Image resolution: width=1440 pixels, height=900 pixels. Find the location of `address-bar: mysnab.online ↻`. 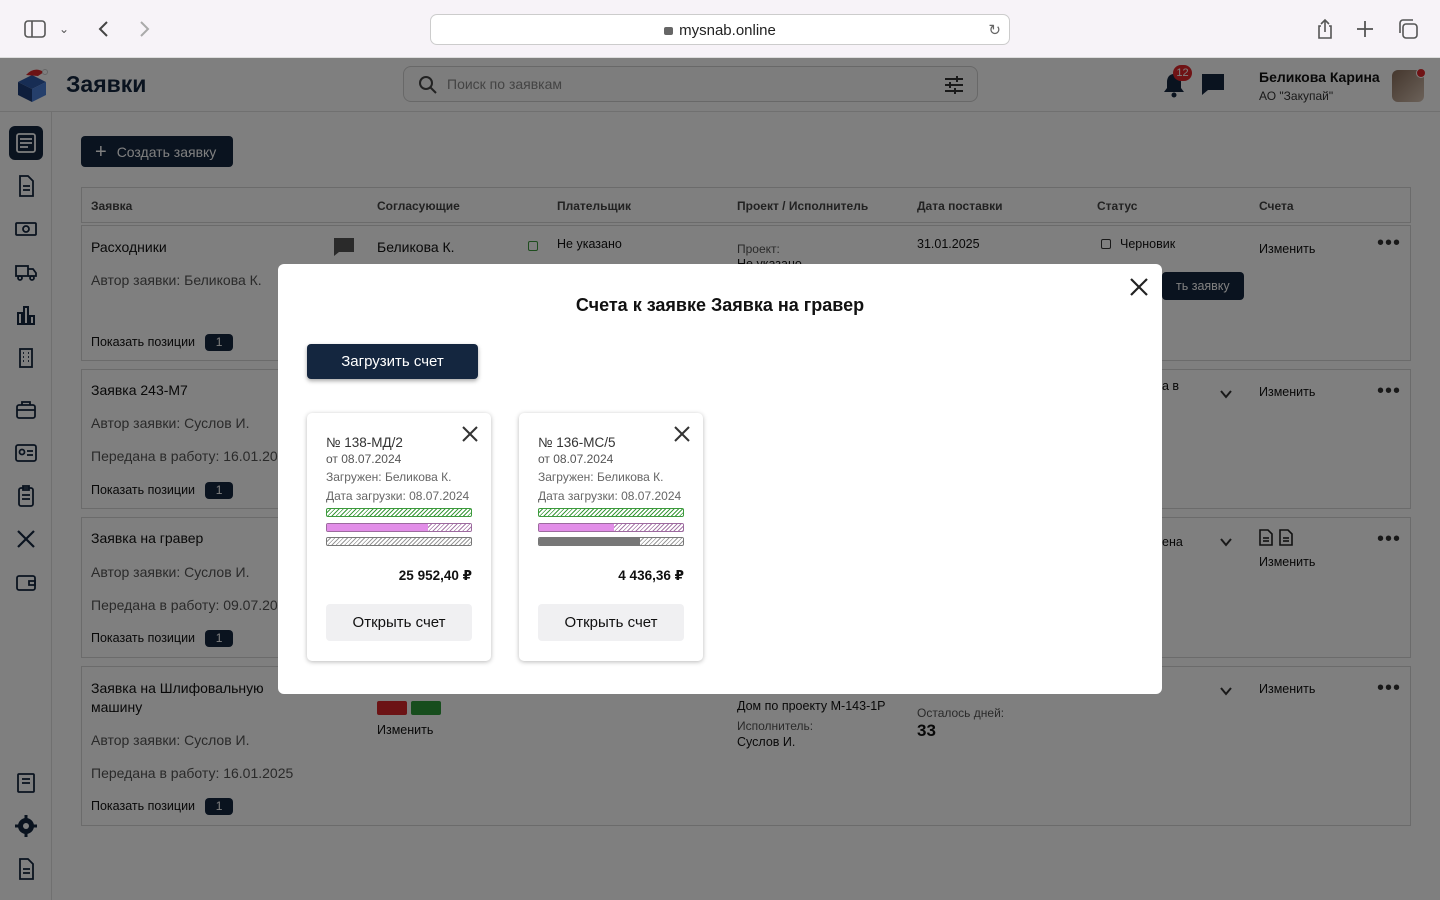

address-bar: mysnab.online ↻ is located at coordinates (720, 29).